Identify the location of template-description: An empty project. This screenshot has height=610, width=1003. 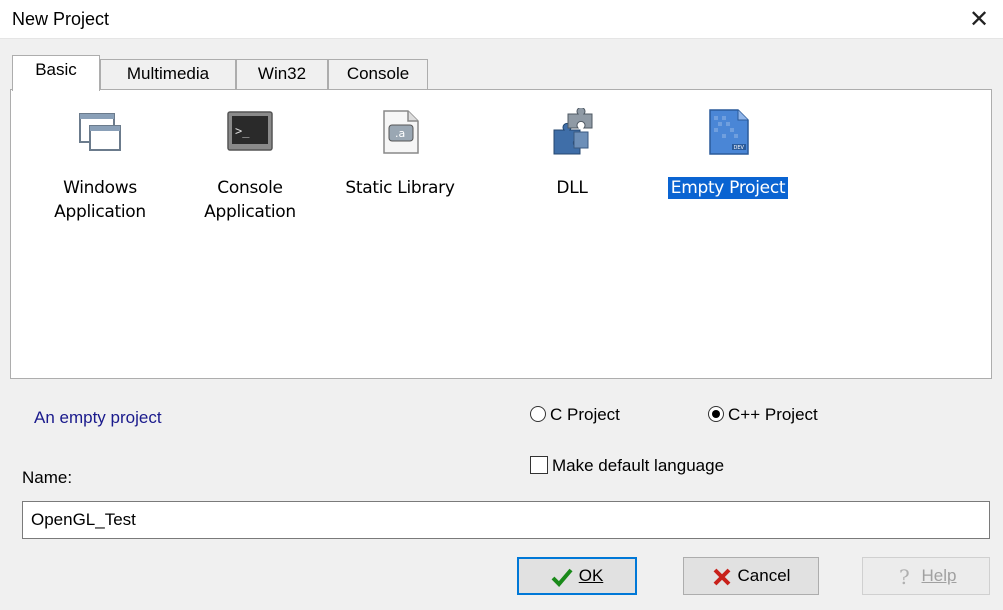
(98, 417).